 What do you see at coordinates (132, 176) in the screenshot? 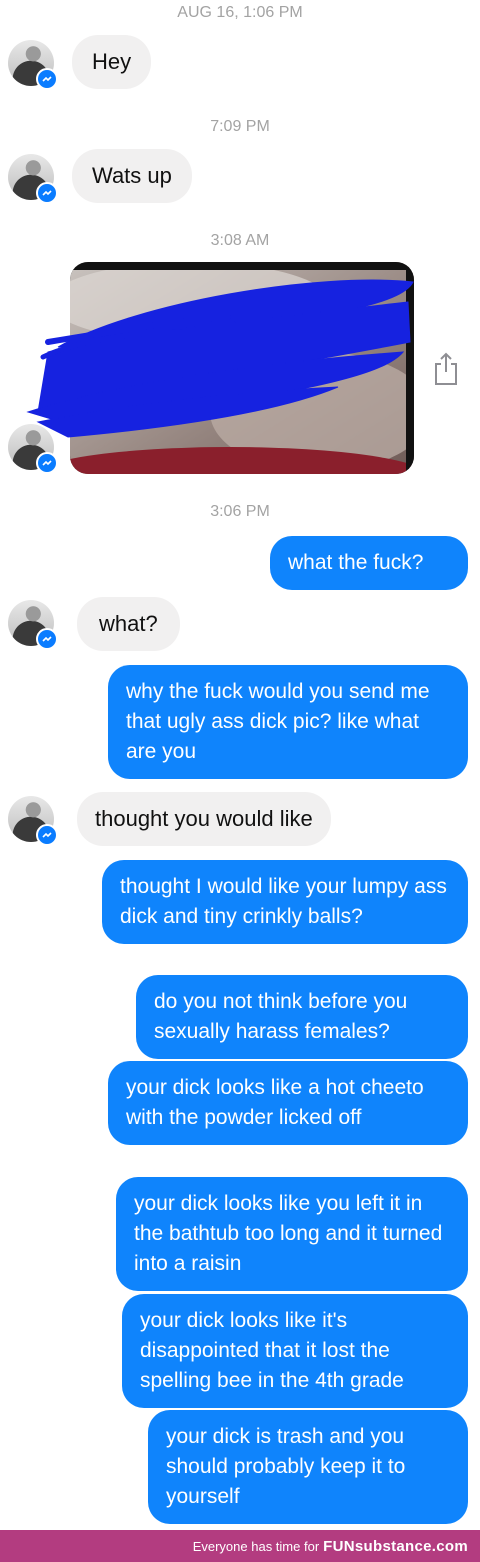
I see `incoming-message: Wats up` at bounding box center [132, 176].